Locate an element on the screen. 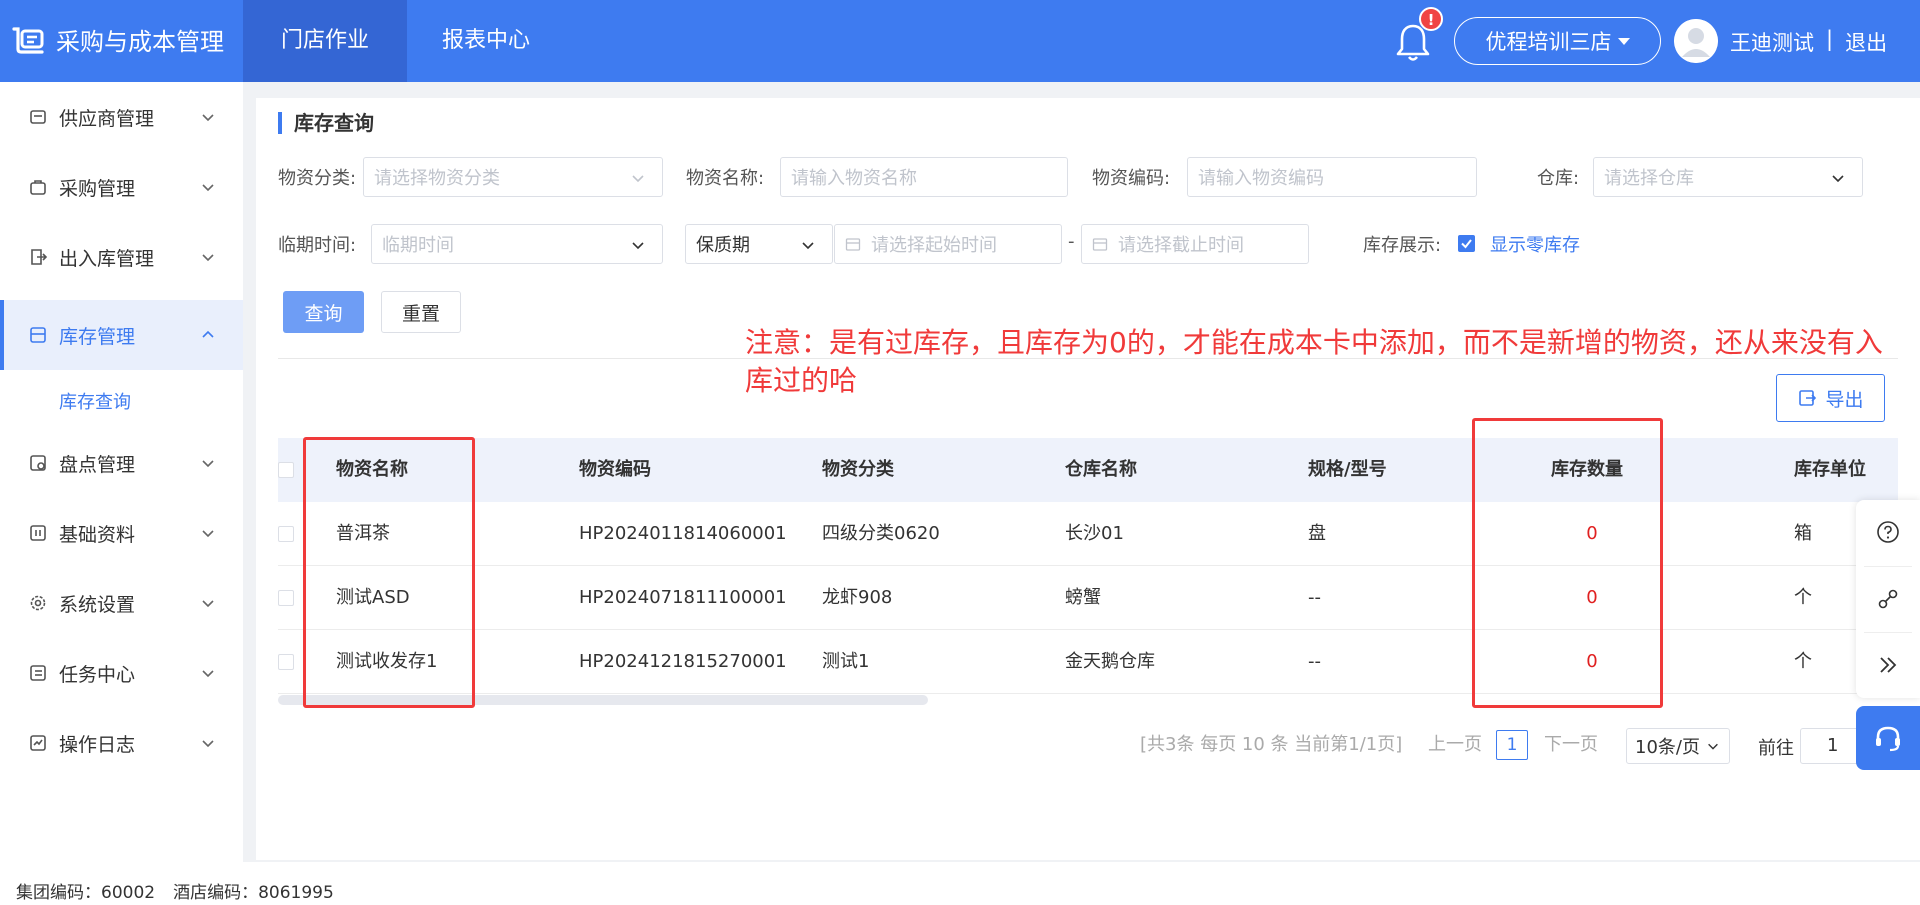  app-logo-icon is located at coordinates (28, 40).